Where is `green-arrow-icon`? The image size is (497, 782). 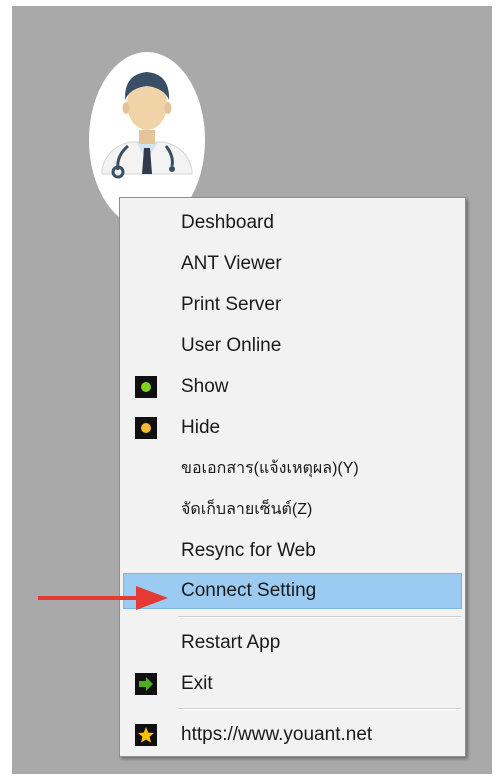 green-arrow-icon is located at coordinates (146, 684).